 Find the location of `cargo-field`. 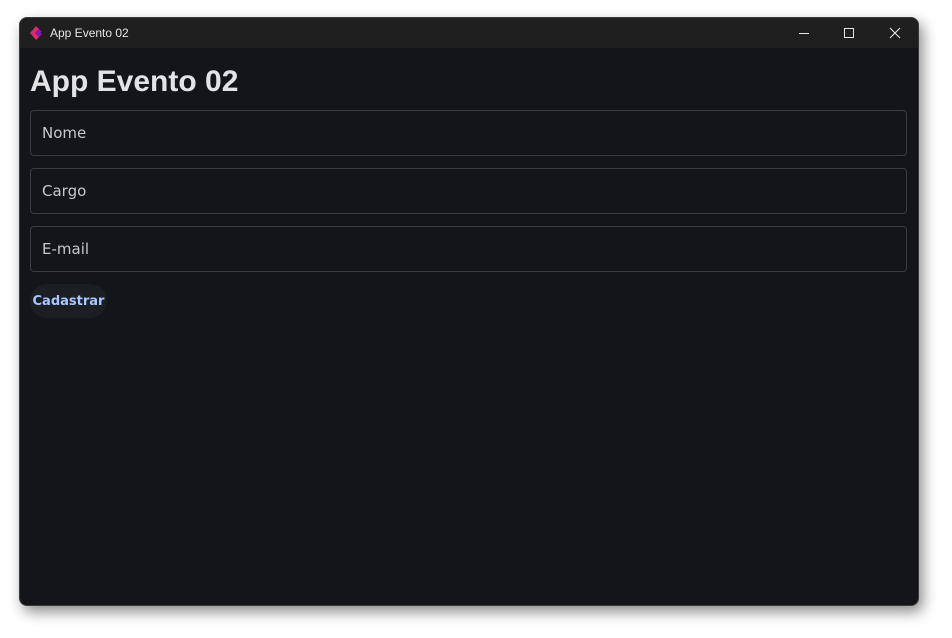

cargo-field is located at coordinates (468, 191).